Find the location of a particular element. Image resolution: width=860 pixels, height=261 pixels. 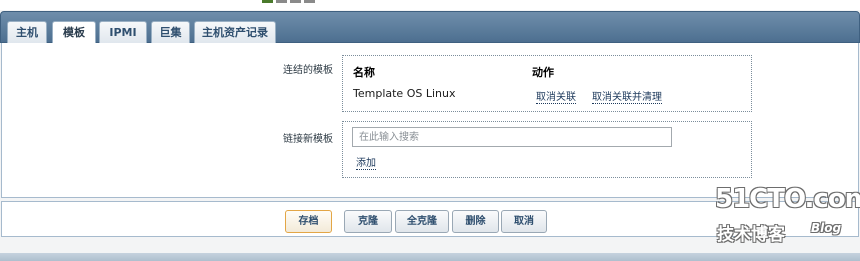

tab-macros: 巨集 is located at coordinates (170, 32).